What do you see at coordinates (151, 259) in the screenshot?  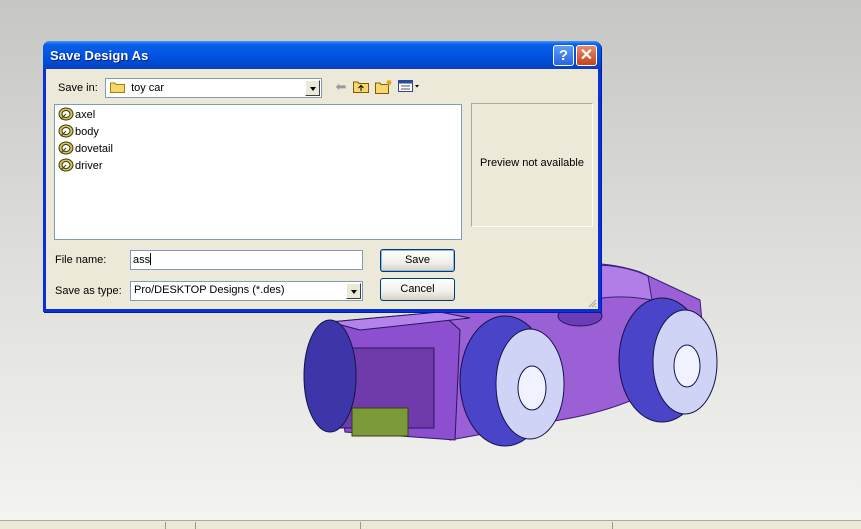 I see `text-caret` at bounding box center [151, 259].